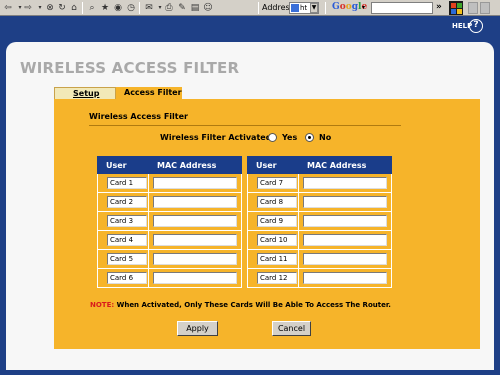  I want to click on radio-yes, so click(272, 137).